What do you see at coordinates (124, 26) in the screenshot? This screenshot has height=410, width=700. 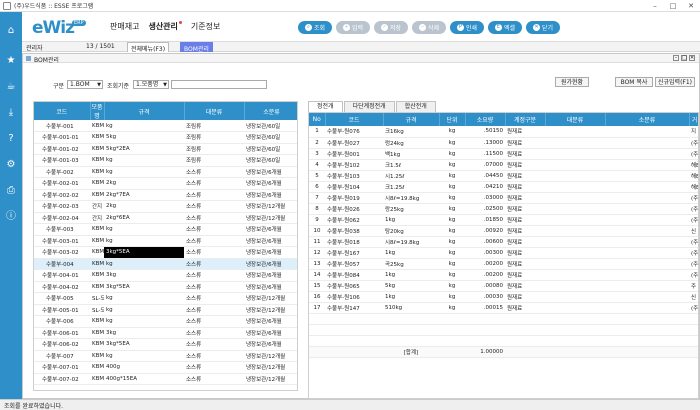 I see `menu-sales-stock: 판매재고` at bounding box center [124, 26].